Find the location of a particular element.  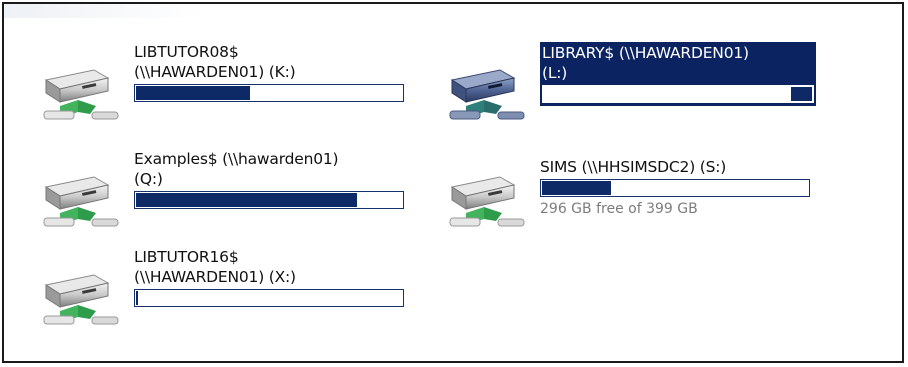

free-space-text: 296 GB free of 399 GB is located at coordinates (619, 209).